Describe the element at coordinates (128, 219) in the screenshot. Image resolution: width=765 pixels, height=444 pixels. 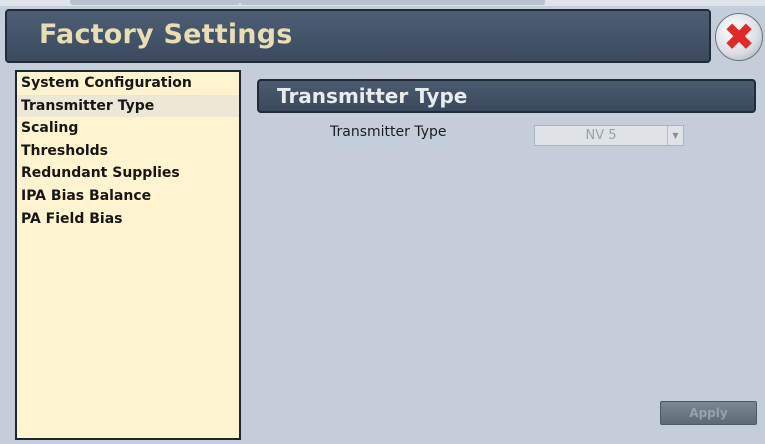
I see `sidebar-item-pa-field-bias: PA Field Bias` at that location.